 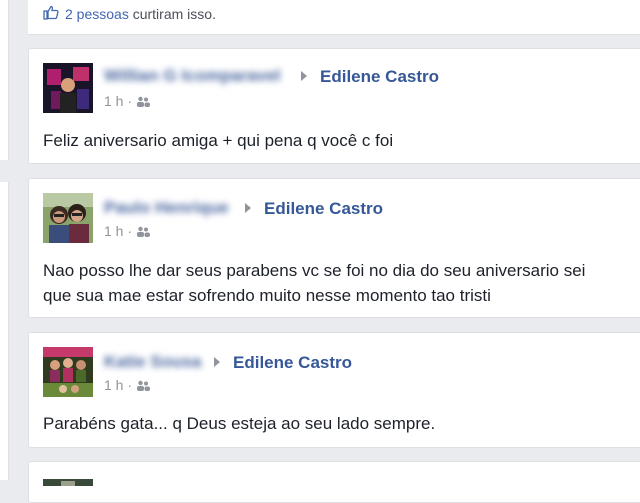 I want to click on like-summary-text: 2 pessoas curtiram isso., so click(x=140, y=14).